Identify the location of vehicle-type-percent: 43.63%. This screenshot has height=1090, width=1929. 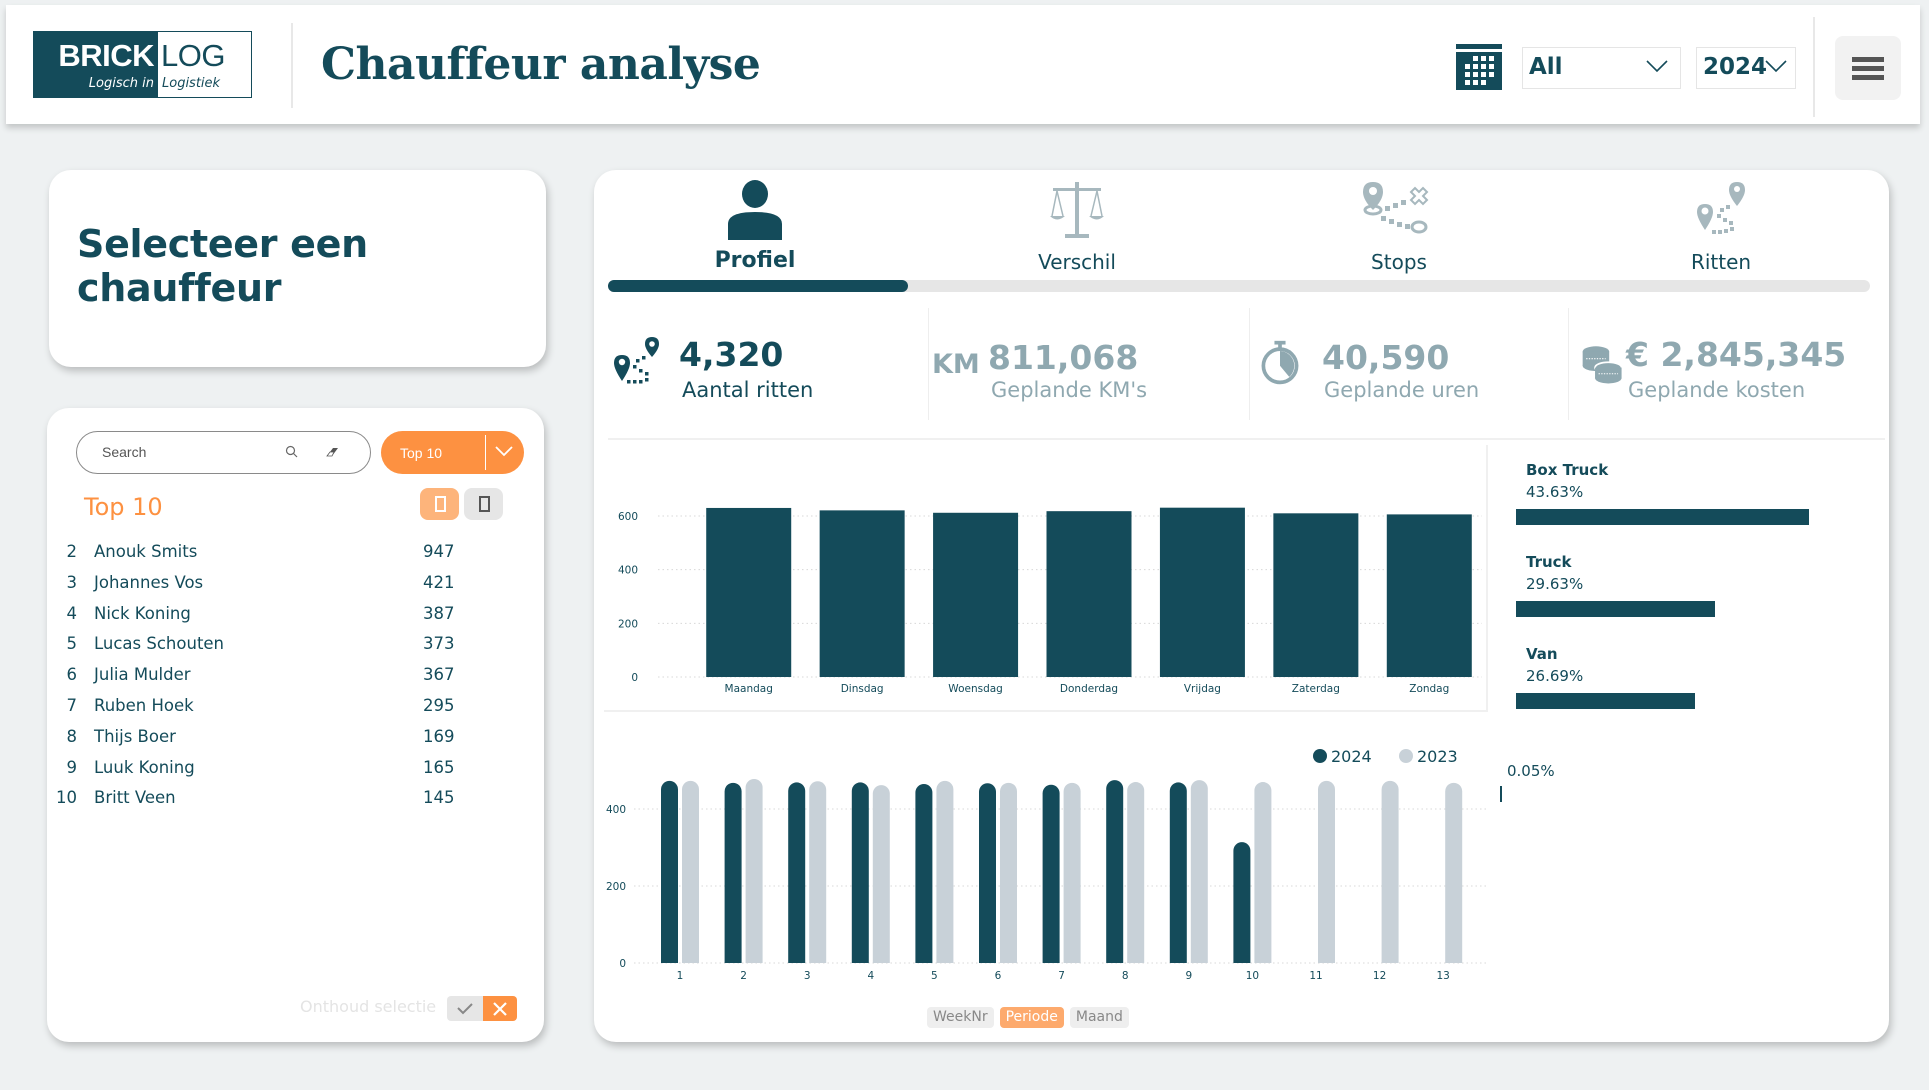
(1555, 492).